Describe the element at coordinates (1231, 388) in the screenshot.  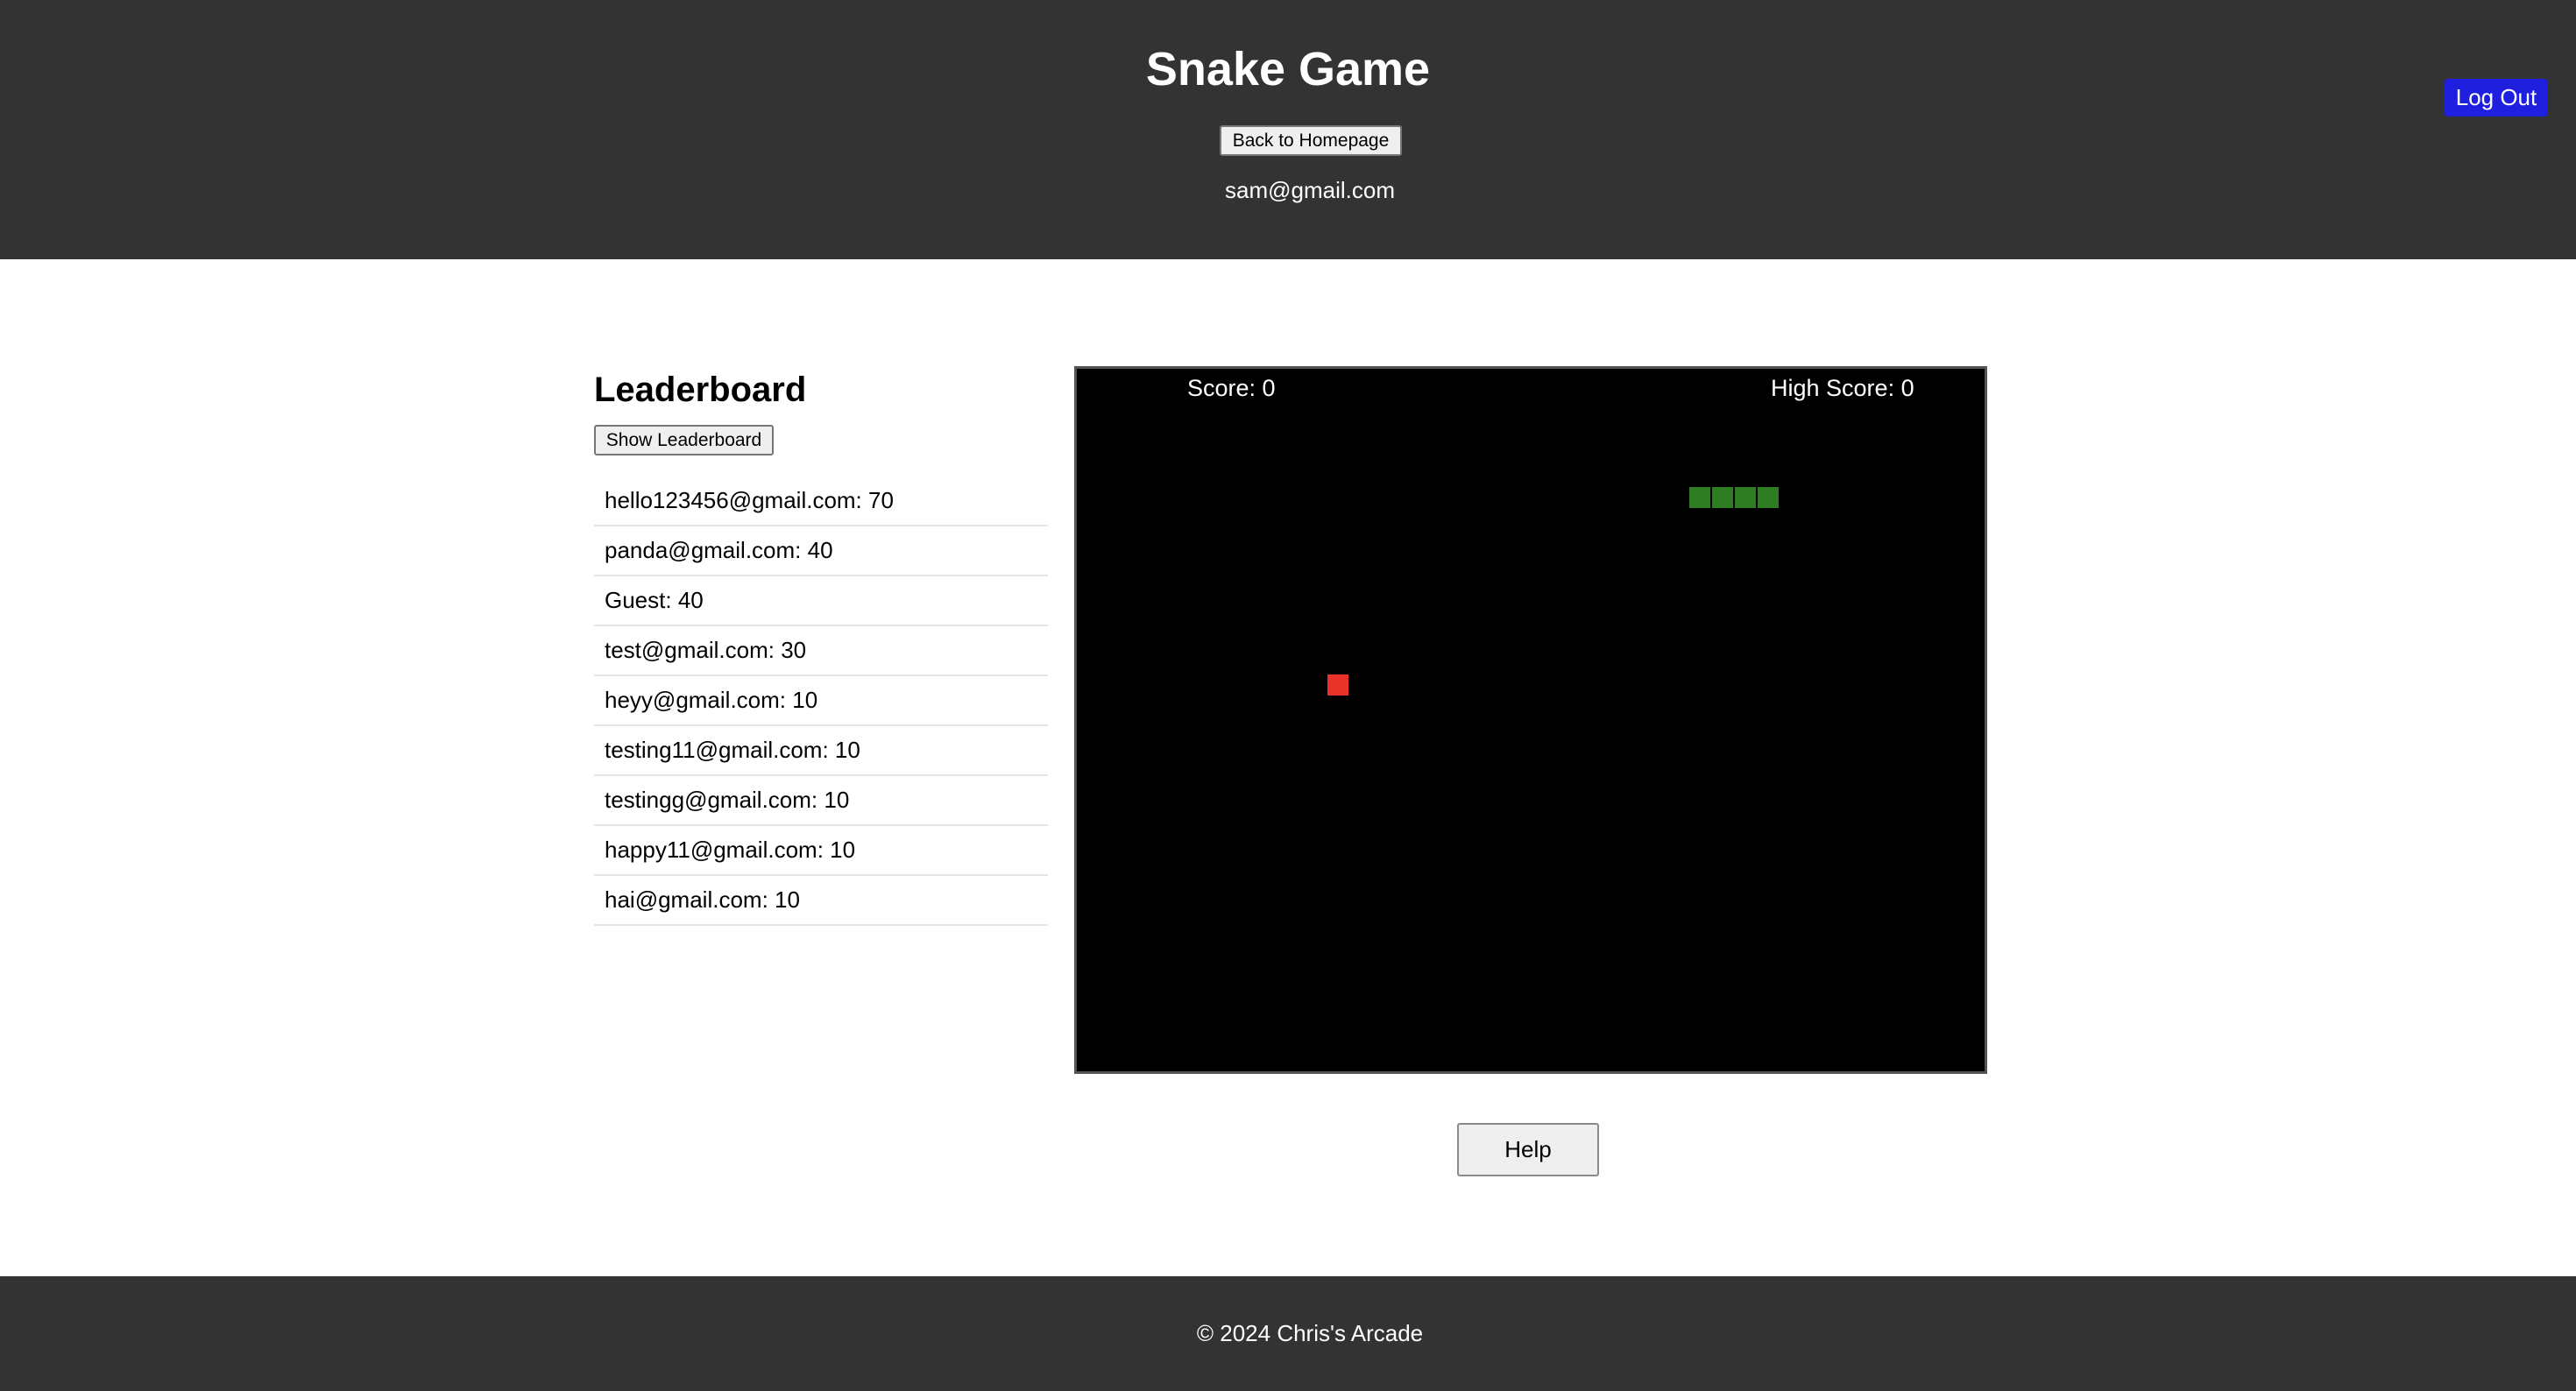
I see `score-display: Score: 0` at that location.